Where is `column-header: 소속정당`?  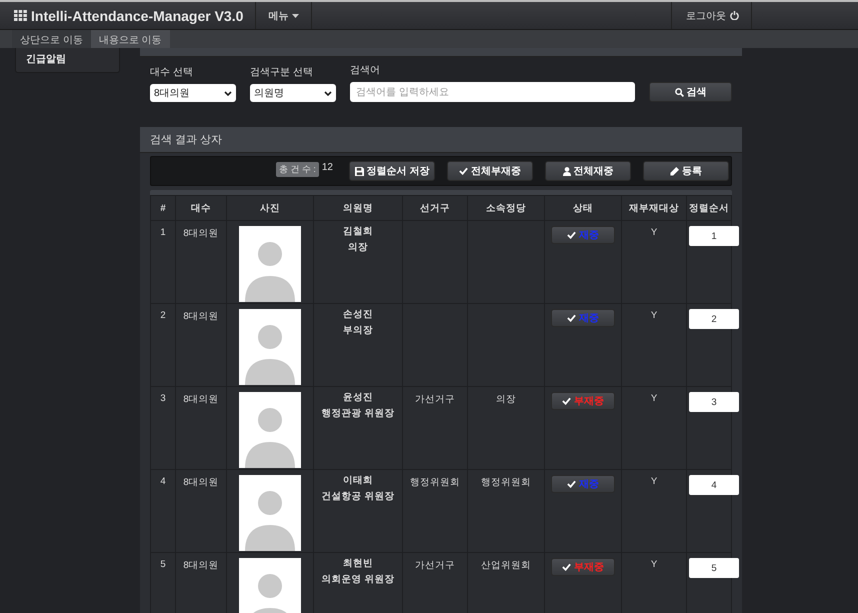
column-header: 소속정당 is located at coordinates (506, 208).